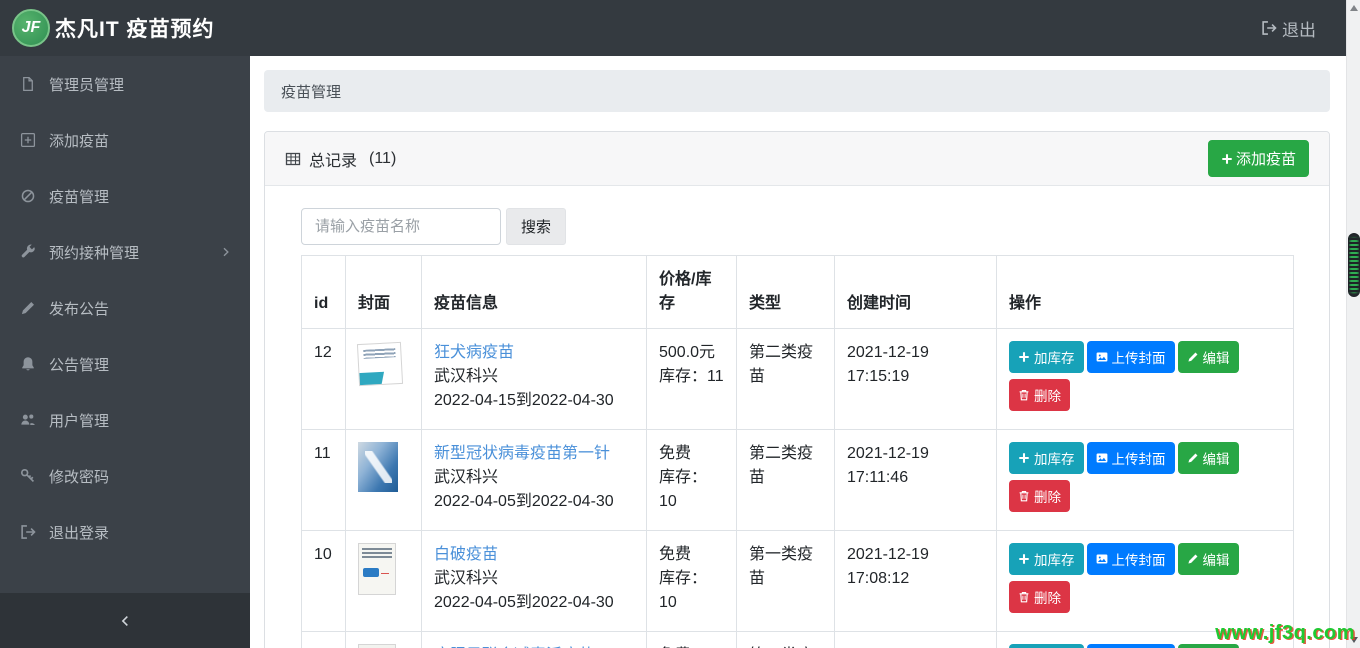  What do you see at coordinates (79, 533) in the screenshot?
I see `sidebar-item-label: 退出登录` at bounding box center [79, 533].